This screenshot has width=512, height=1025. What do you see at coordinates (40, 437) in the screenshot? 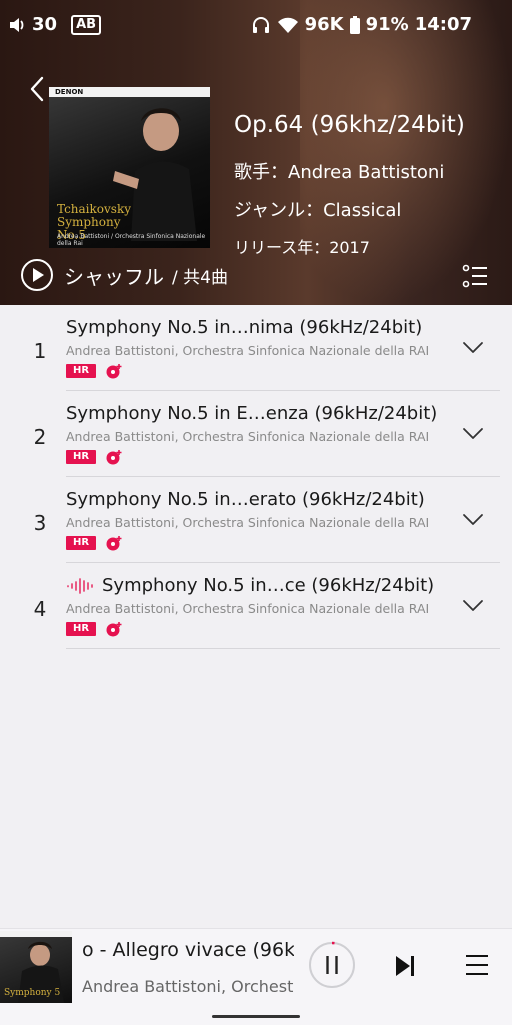
I see `track-number: 2` at bounding box center [40, 437].